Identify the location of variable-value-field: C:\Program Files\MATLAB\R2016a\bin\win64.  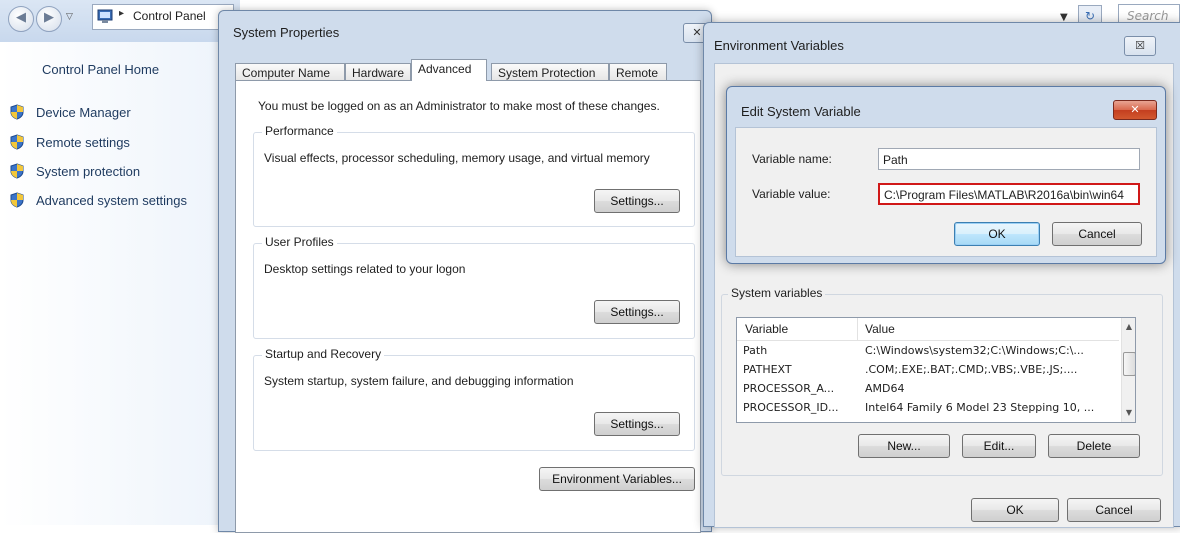
(1009, 194).